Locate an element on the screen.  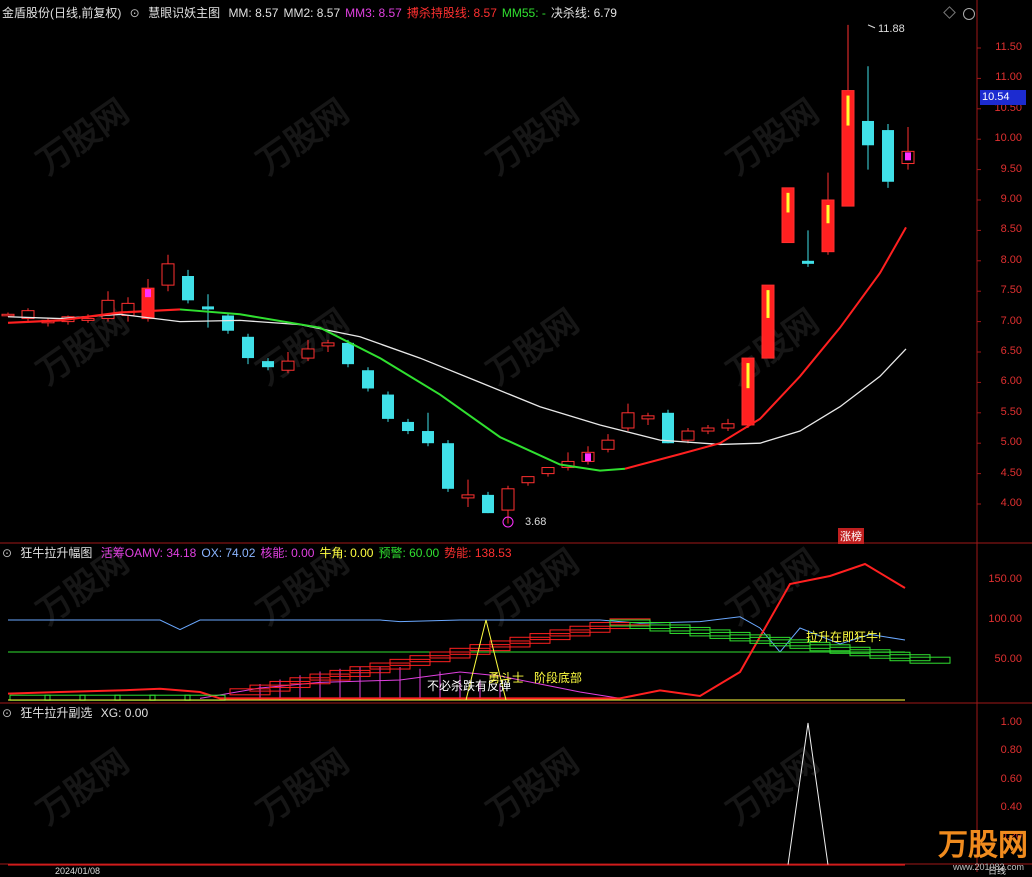
price-tick-label: 5.00 is located at coordinates (1011, 442).